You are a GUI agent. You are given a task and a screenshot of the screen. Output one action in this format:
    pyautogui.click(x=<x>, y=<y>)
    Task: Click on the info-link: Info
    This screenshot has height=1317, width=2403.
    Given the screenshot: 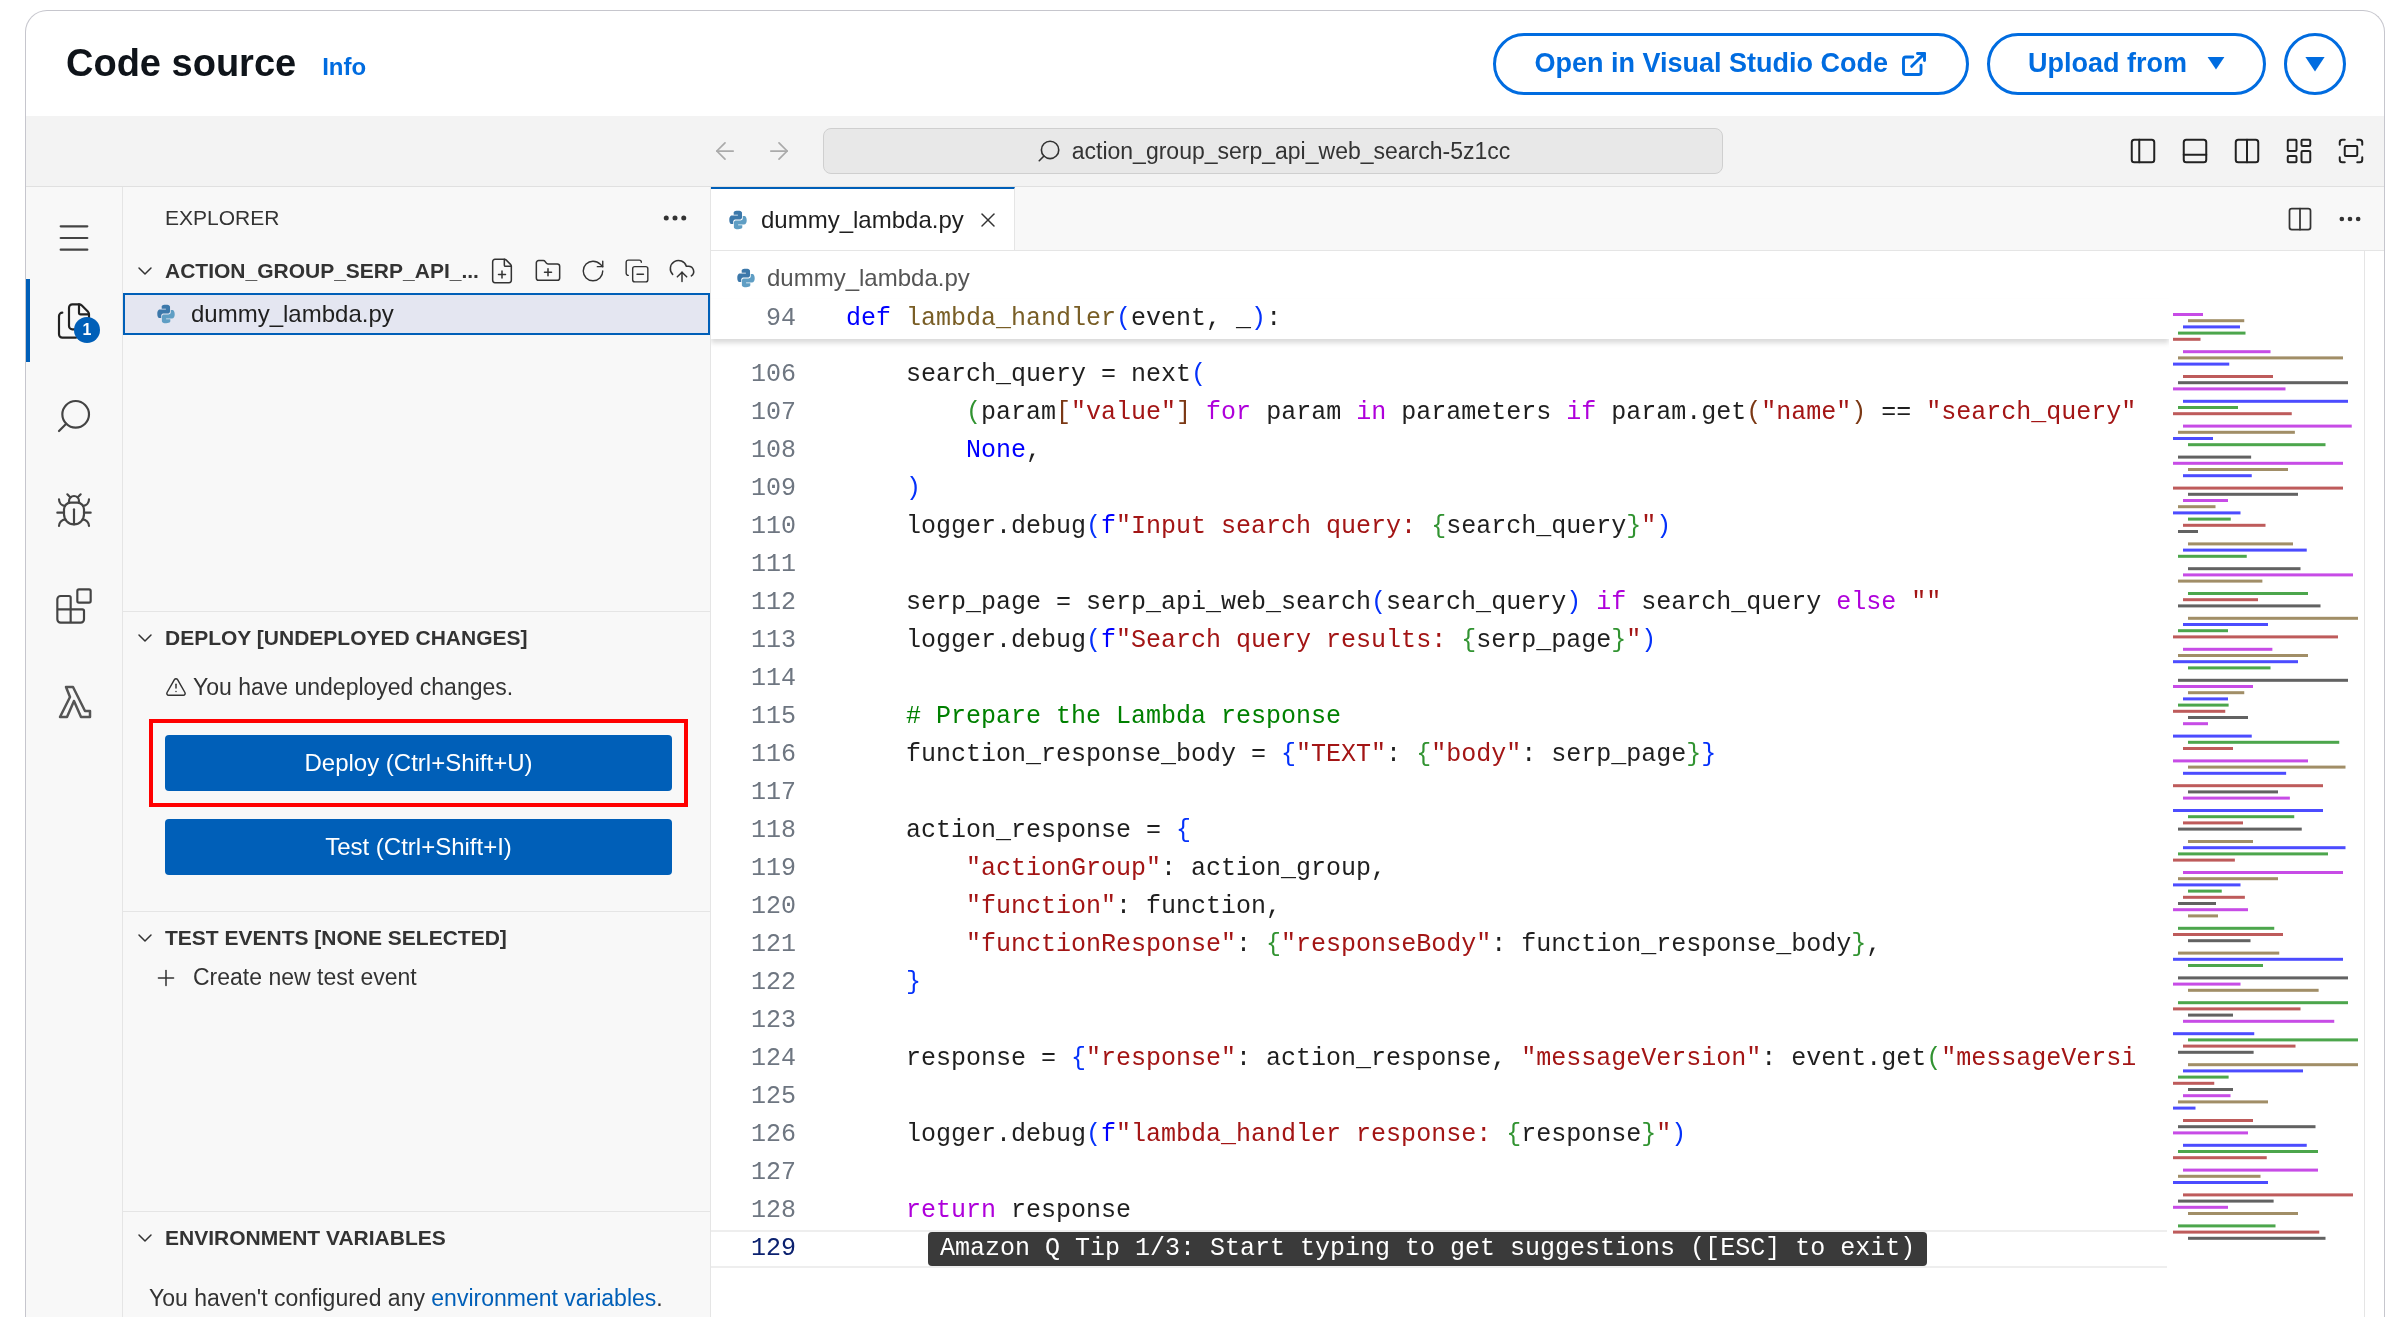 What is the action you would take?
    pyautogui.click(x=344, y=66)
    